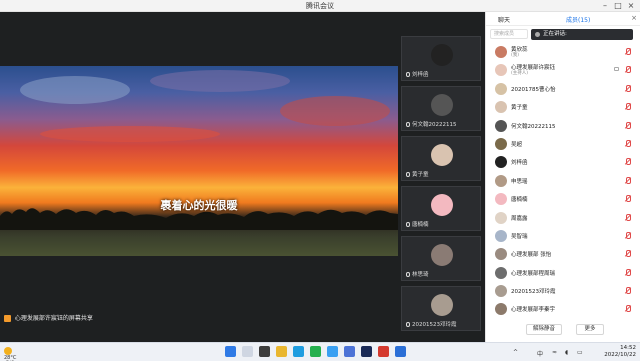 This screenshot has height=361, width=640. Describe the element at coordinates (563, 70) in the screenshot. I see `list-item: 心理发展部许宸钰 (主持人)` at that location.